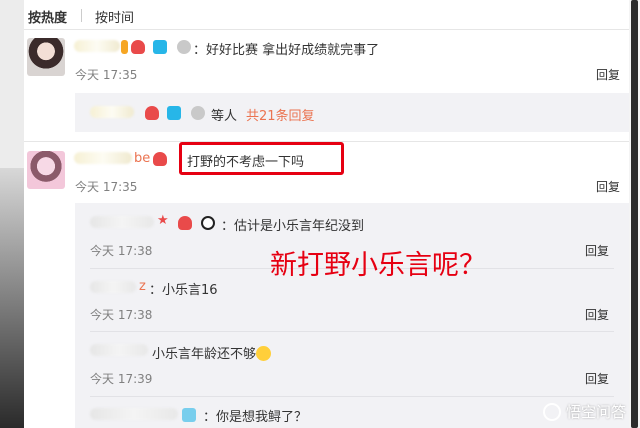  Describe the element at coordinates (12, 214) in the screenshot. I see `left-edge` at that location.